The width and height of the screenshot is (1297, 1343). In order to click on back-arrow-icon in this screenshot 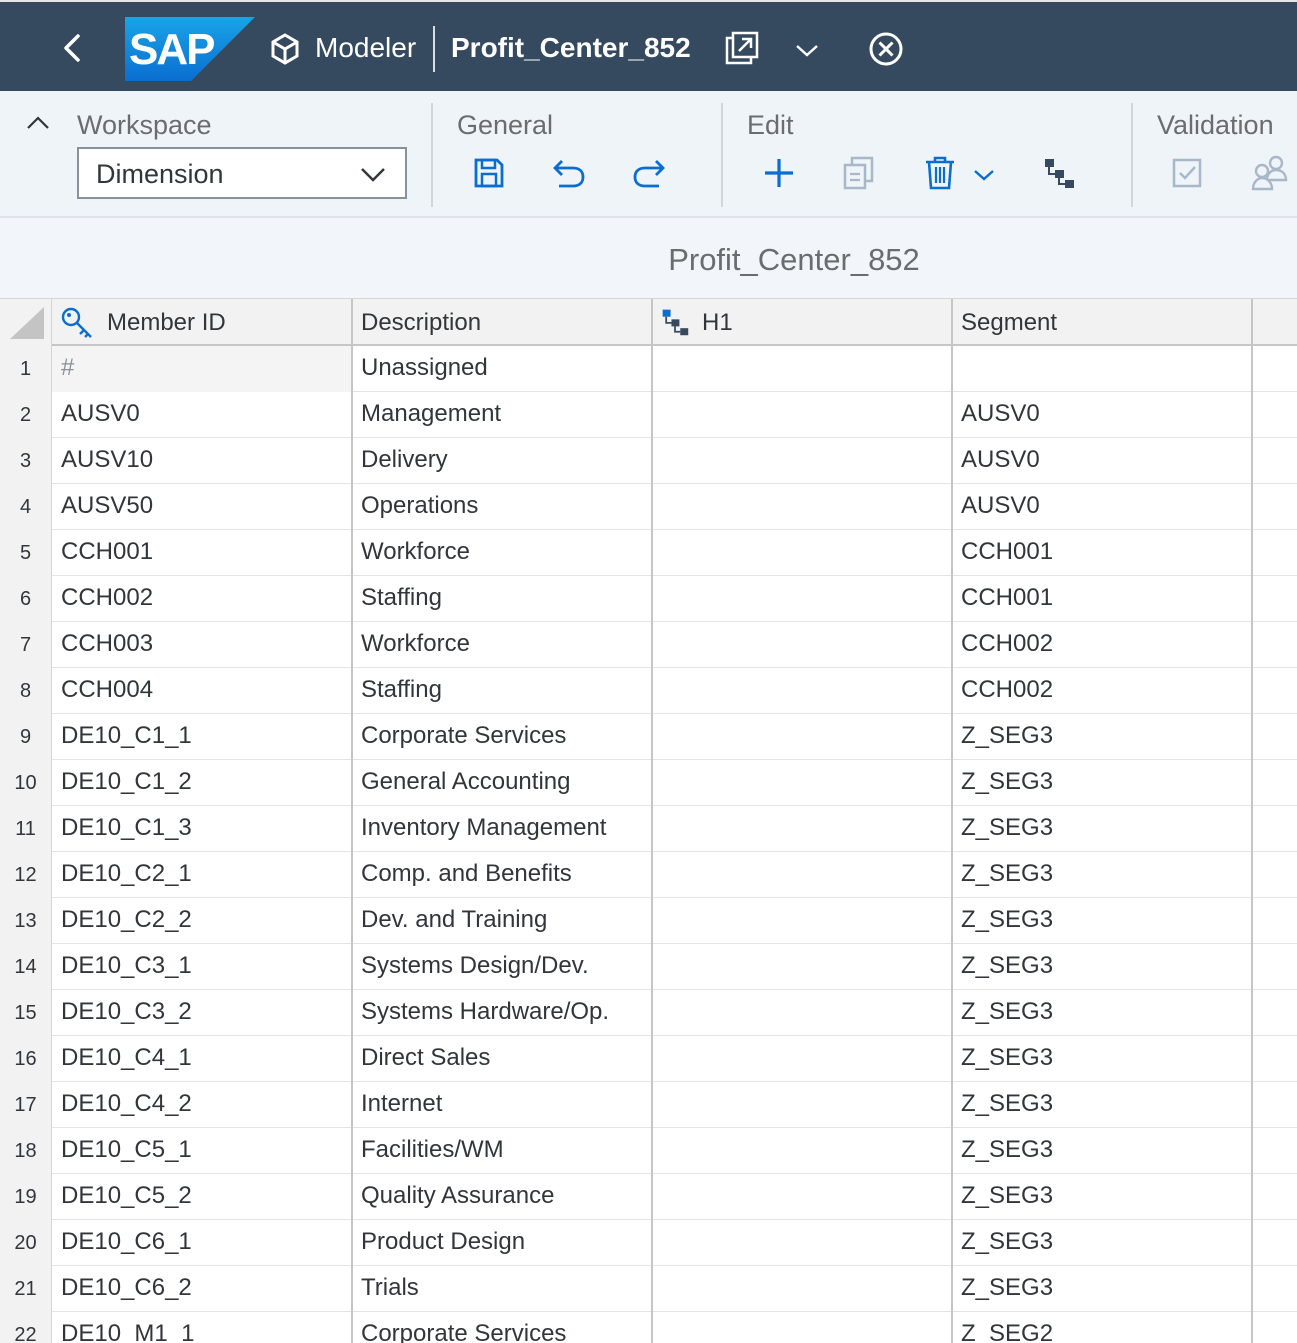, I will do `click(73, 48)`.